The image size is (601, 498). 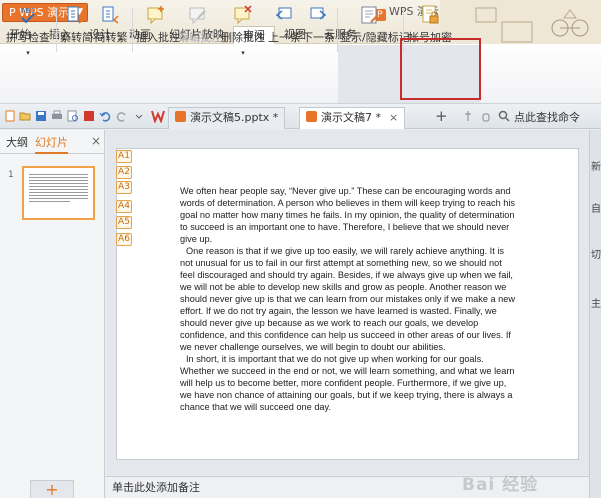 I want to click on wps-w-logo-icon, so click(x=158, y=116).